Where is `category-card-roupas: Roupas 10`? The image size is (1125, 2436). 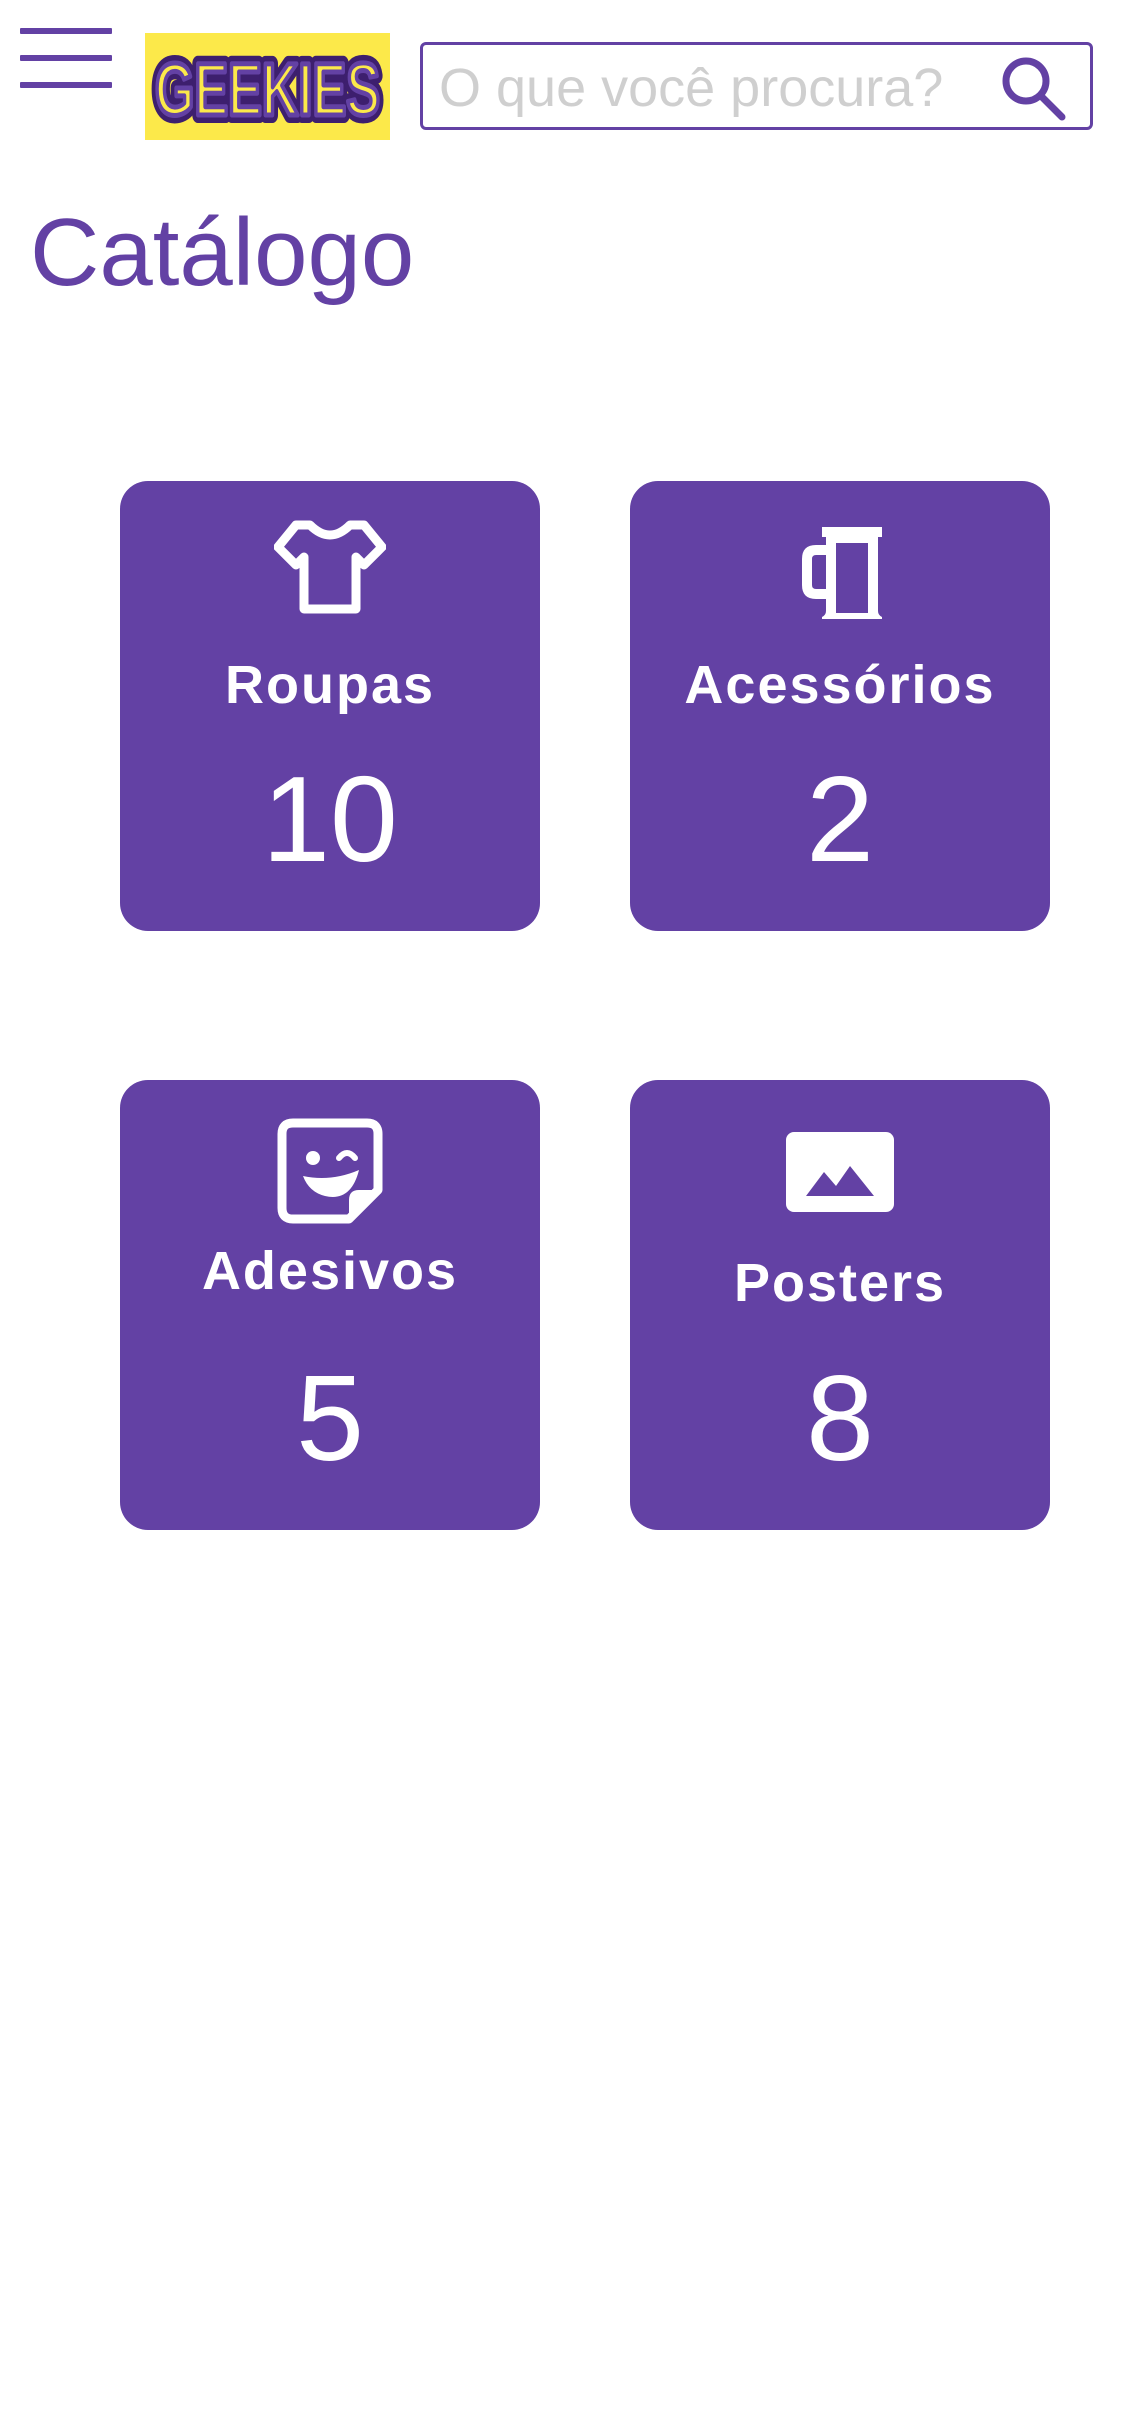 category-card-roupas: Roupas 10 is located at coordinates (330, 706).